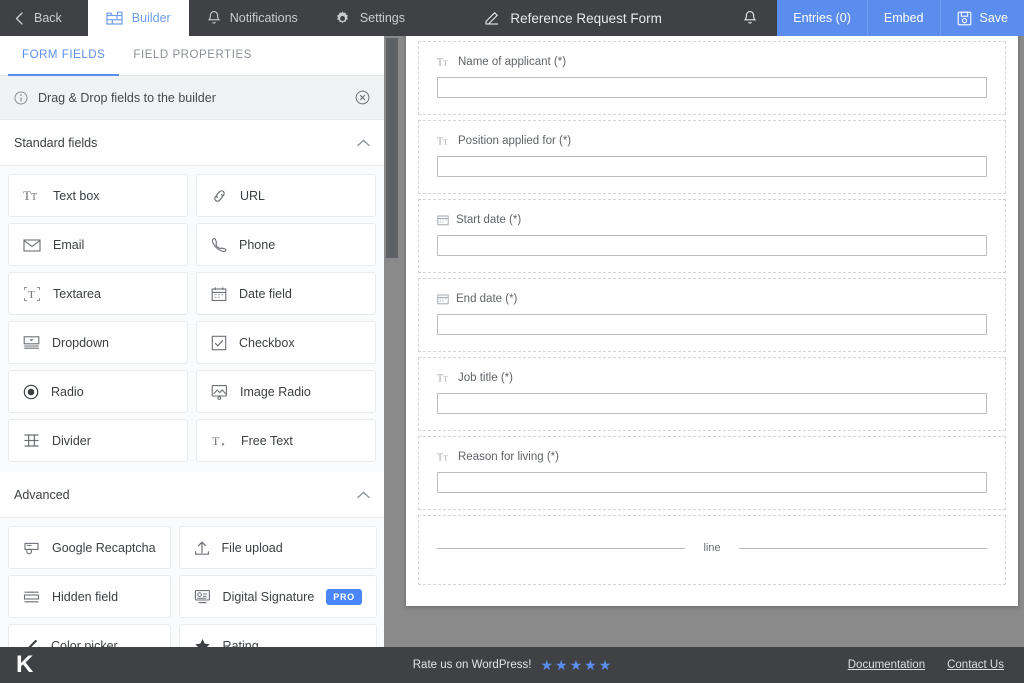  I want to click on embed-label: Embed, so click(903, 18).